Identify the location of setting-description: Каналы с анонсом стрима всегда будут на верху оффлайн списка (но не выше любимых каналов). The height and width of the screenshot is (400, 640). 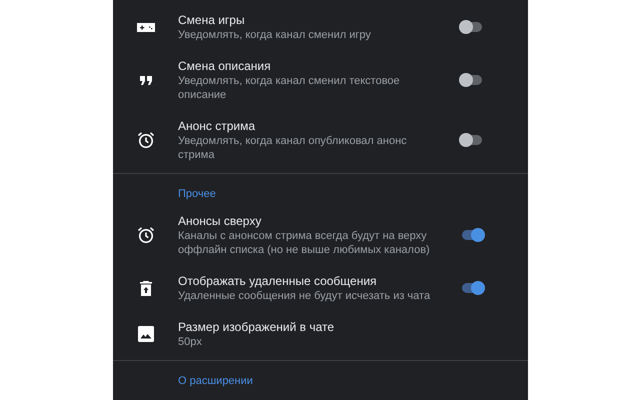
(304, 243).